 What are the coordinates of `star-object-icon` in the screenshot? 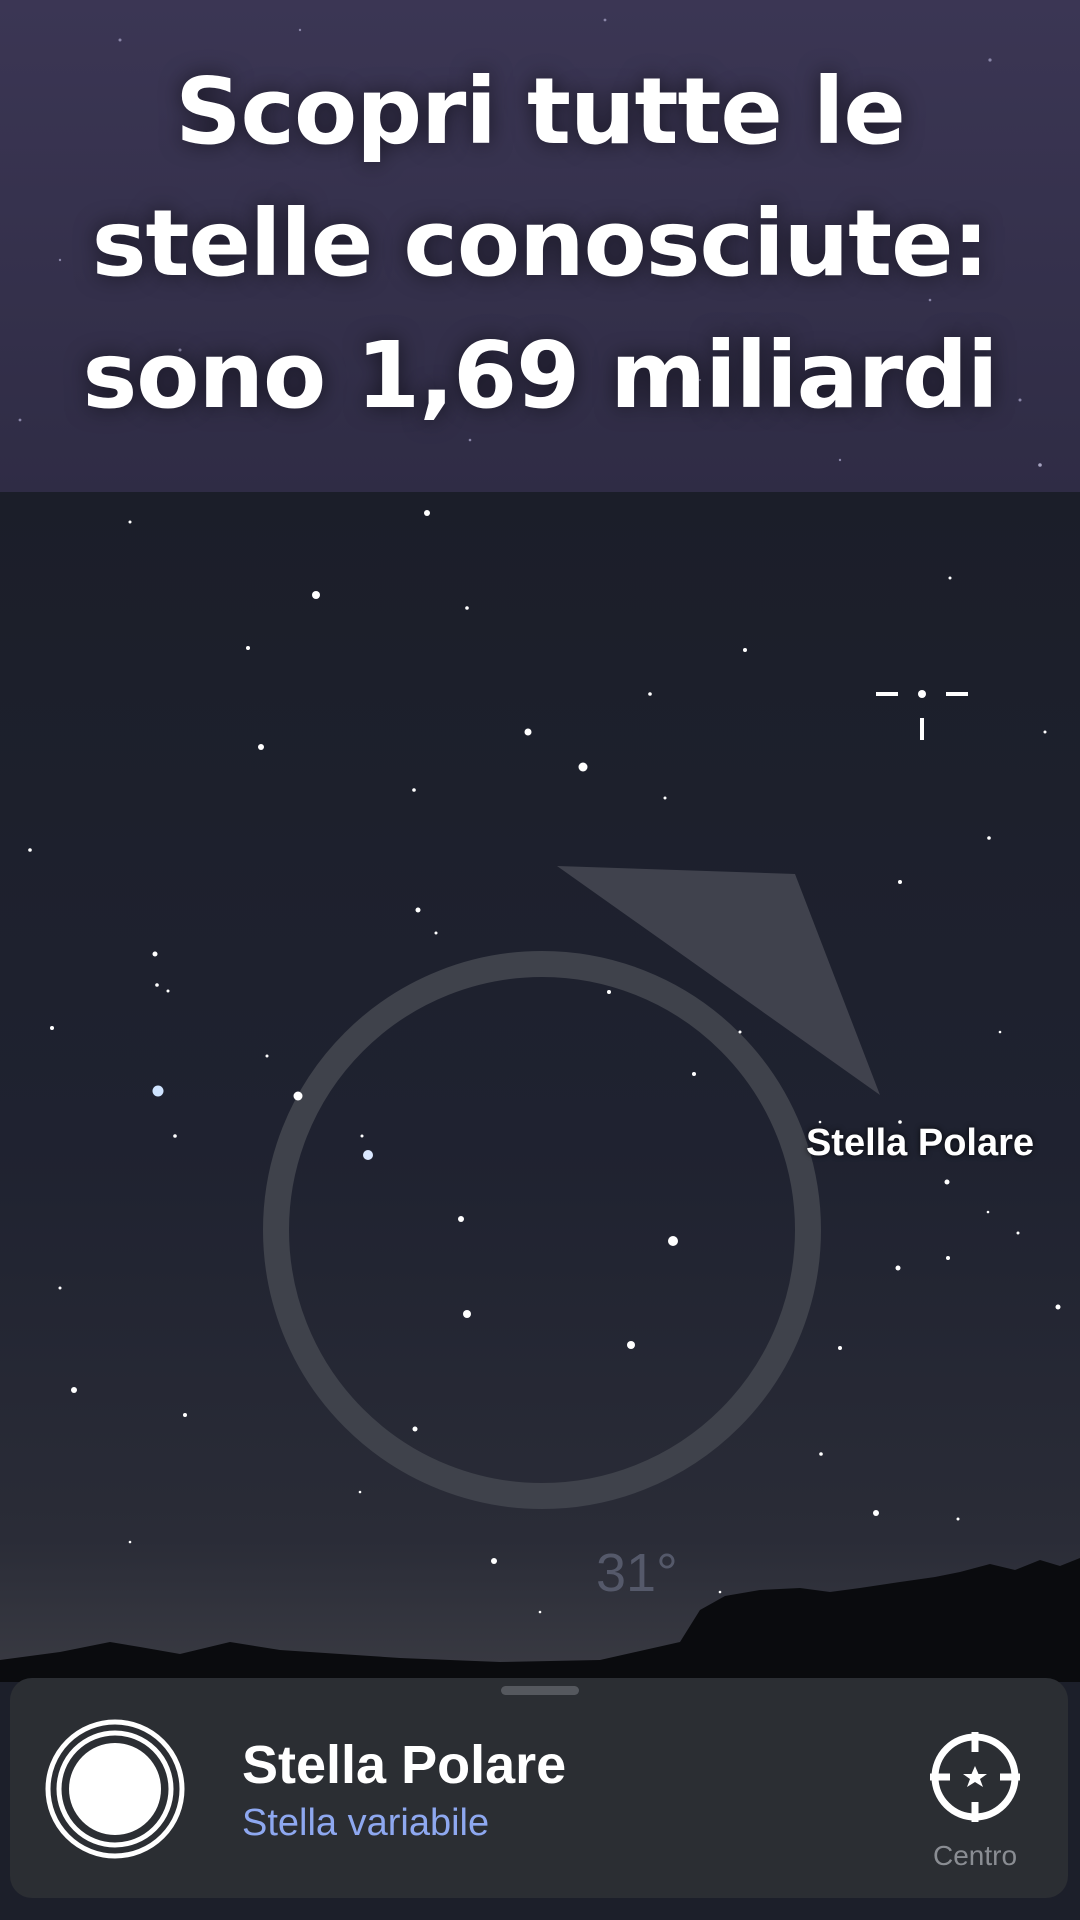 It's located at (115, 1789).